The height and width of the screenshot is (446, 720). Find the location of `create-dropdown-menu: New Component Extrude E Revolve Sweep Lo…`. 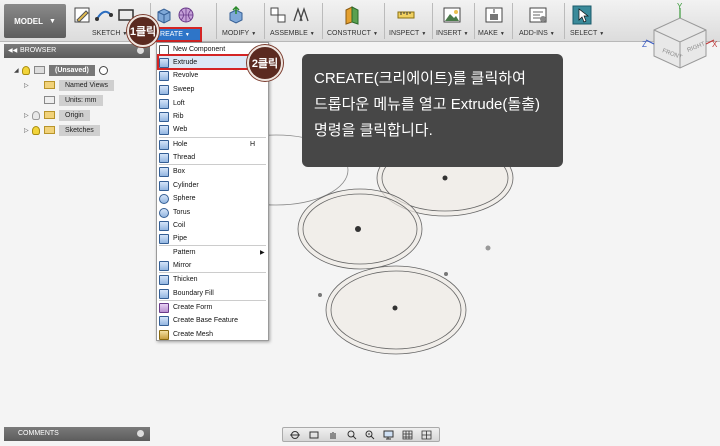

create-dropdown-menu: New Component Extrude E Revolve Sweep Lo… is located at coordinates (212, 191).